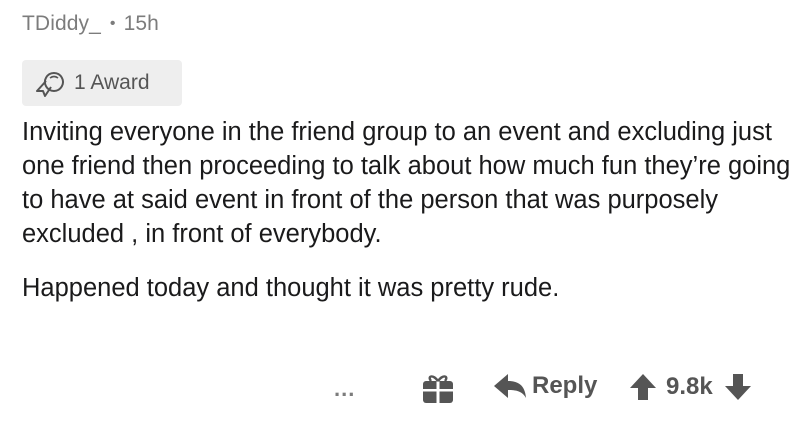 Image resolution: width=800 pixels, height=425 pixels. I want to click on award-ribbon-icon, so click(50, 84).